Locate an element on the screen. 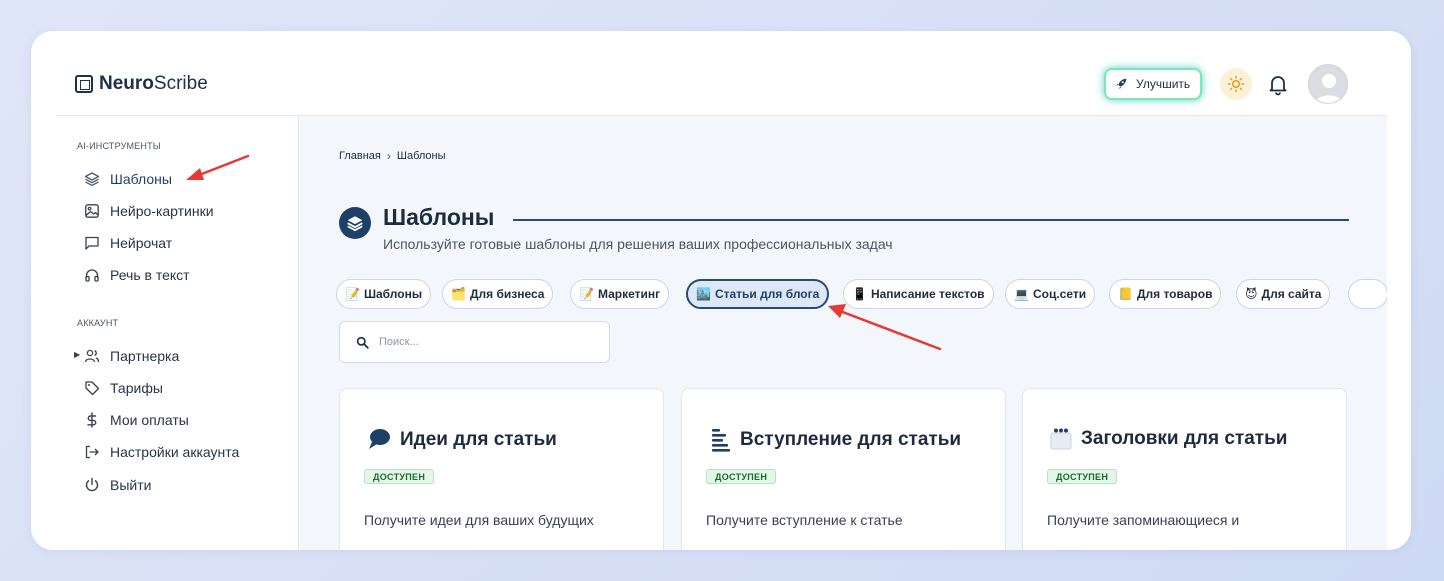 The width and height of the screenshot is (1444, 581). chip-emoji-icon: 💻 is located at coordinates (1021, 294).